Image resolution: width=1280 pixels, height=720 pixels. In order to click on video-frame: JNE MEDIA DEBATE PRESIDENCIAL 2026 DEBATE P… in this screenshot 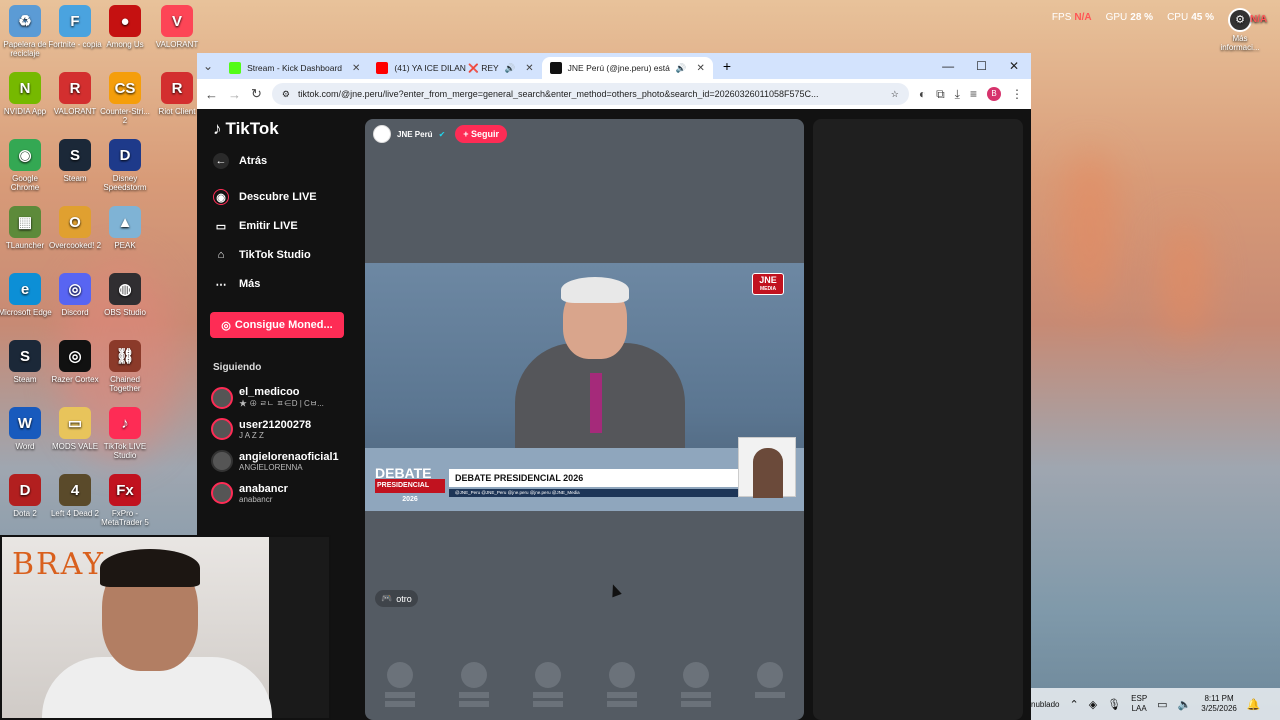, I will do `click(584, 387)`.